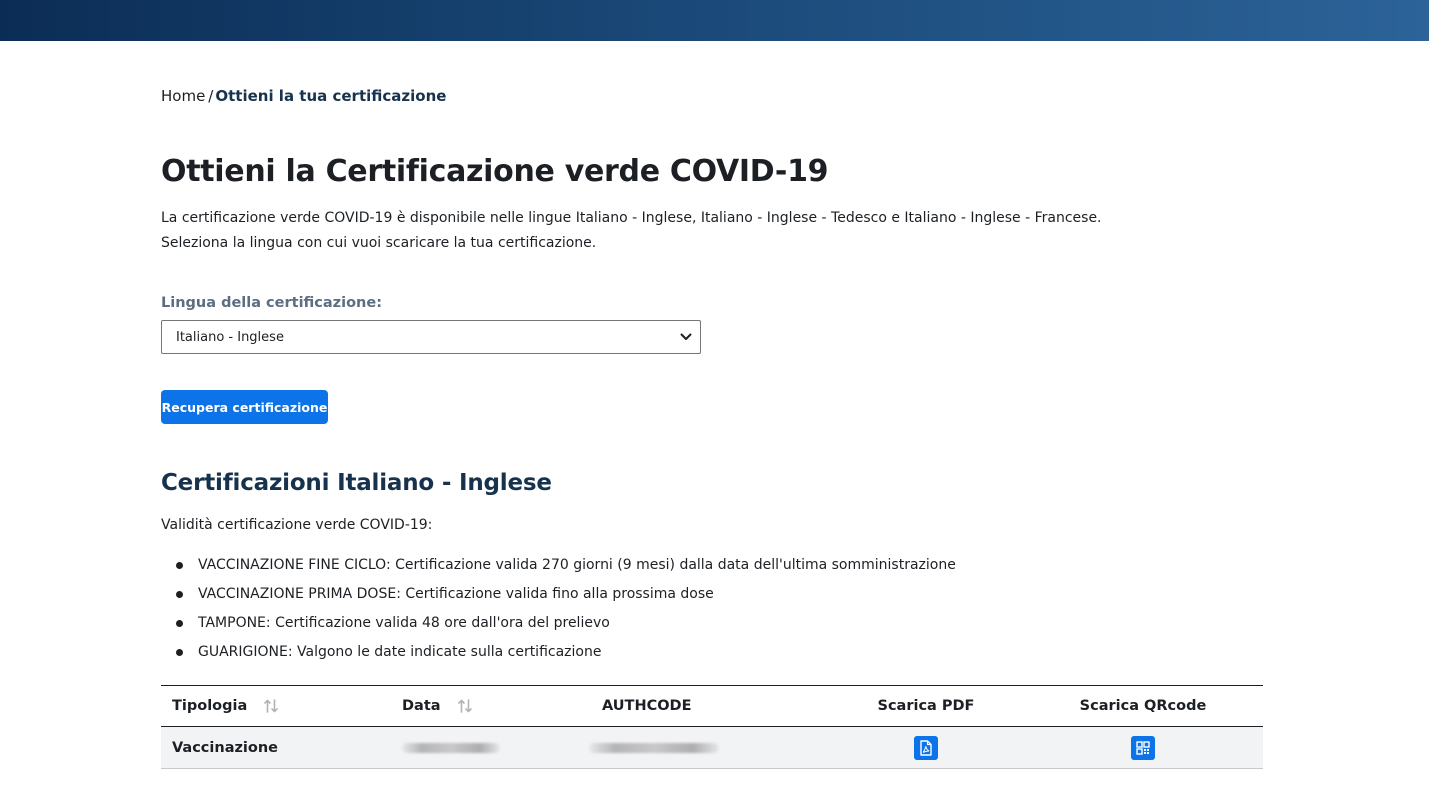  What do you see at coordinates (647, 706) in the screenshot?
I see `column-header-authcode: AUTHCODE` at bounding box center [647, 706].